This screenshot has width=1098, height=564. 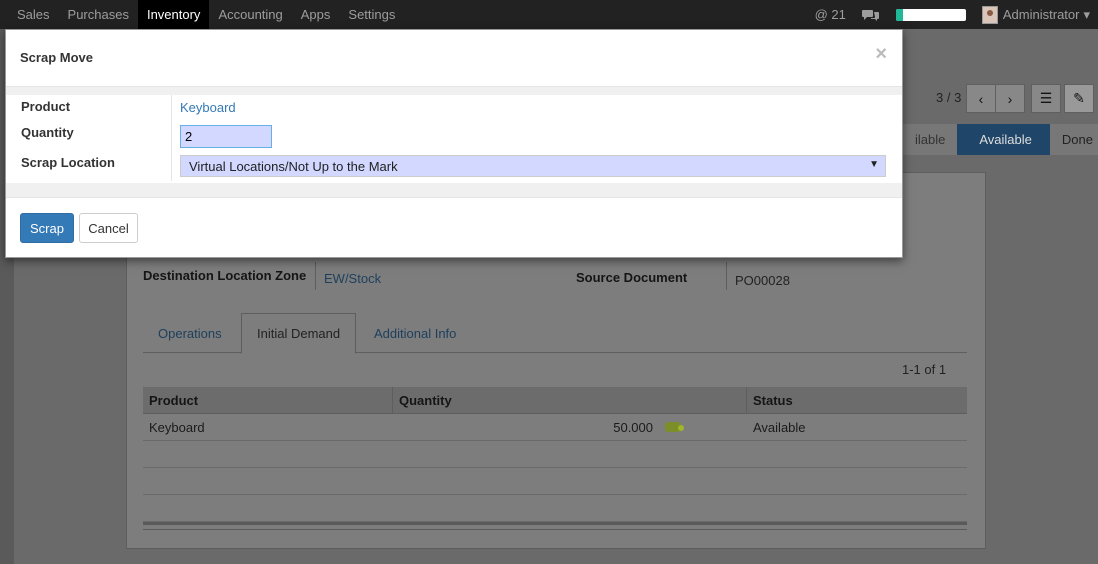 I want to click on tab-operations: Operations, so click(x=190, y=333).